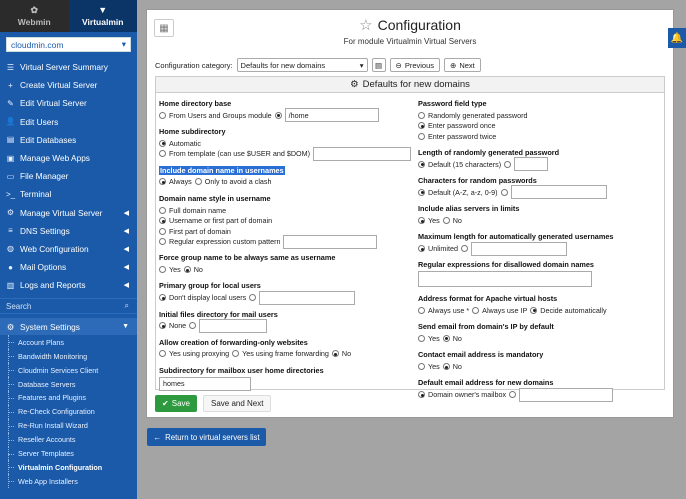 The width and height of the screenshot is (686, 499). I want to click on radio-always, so click(162, 182).